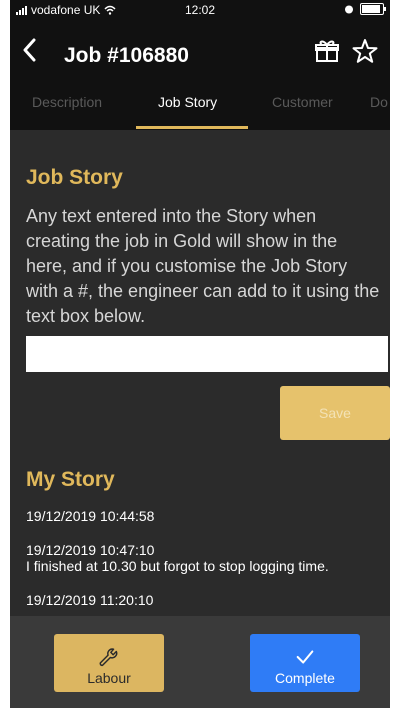  What do you see at coordinates (110, 10) in the screenshot?
I see `wifi-icon` at bounding box center [110, 10].